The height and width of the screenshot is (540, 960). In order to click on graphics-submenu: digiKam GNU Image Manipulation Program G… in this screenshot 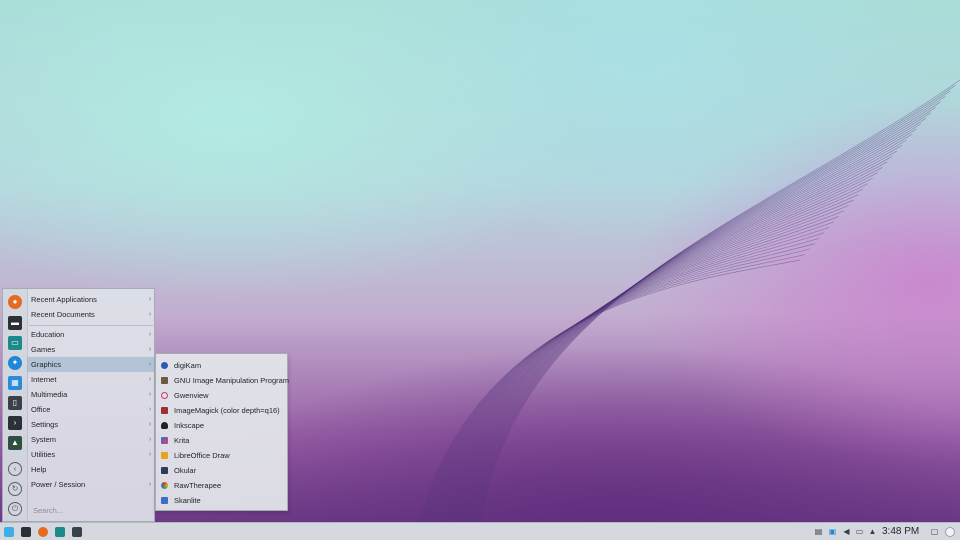, I will do `click(222, 432)`.